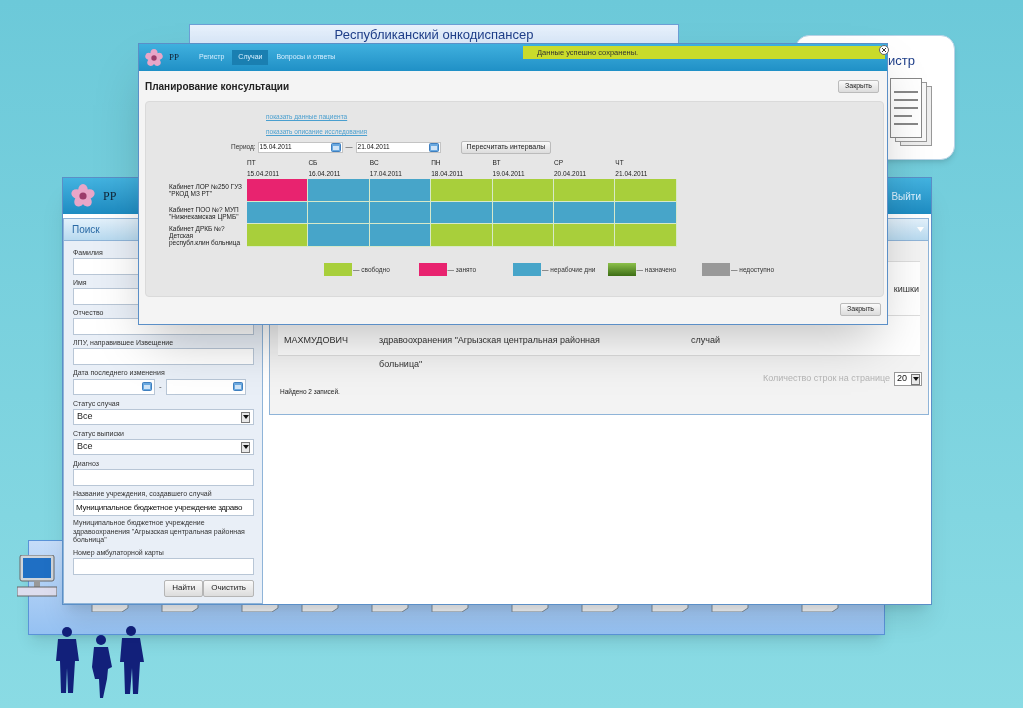 This screenshot has width=1023, height=708. Describe the element at coordinates (434, 35) in the screenshot. I see `slide-title: Республиканский онкодиспансер` at that location.